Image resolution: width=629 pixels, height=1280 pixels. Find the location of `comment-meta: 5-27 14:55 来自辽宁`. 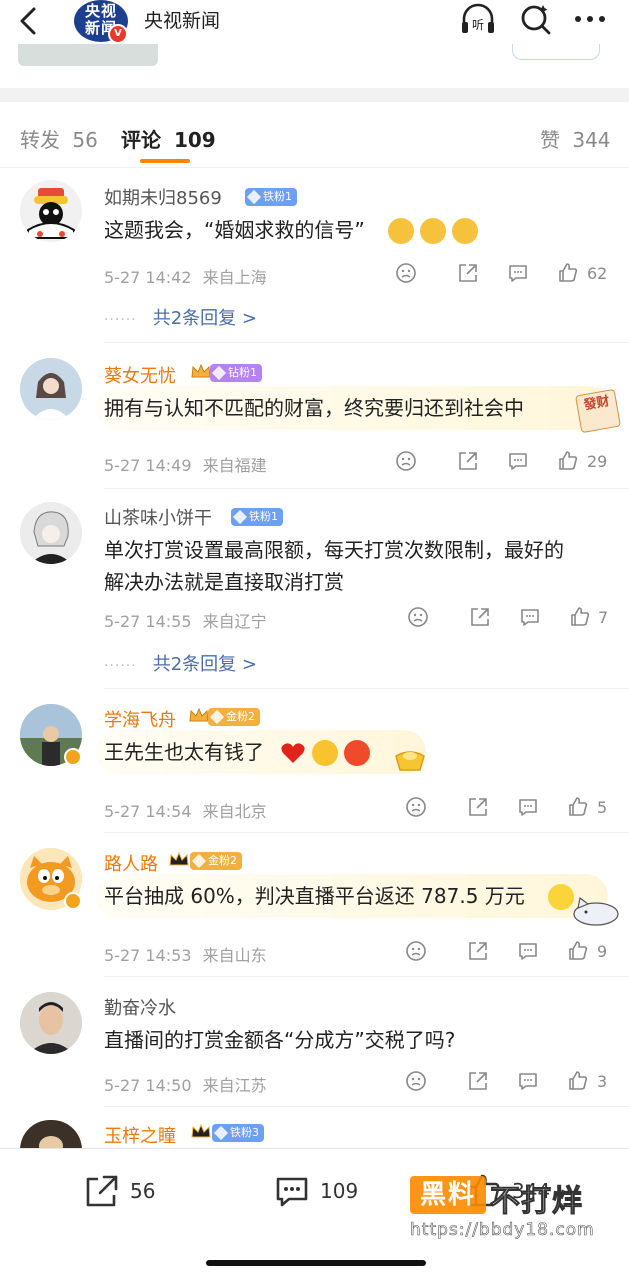

comment-meta: 5-27 14:55 来自辽宁 is located at coordinates (185, 620).